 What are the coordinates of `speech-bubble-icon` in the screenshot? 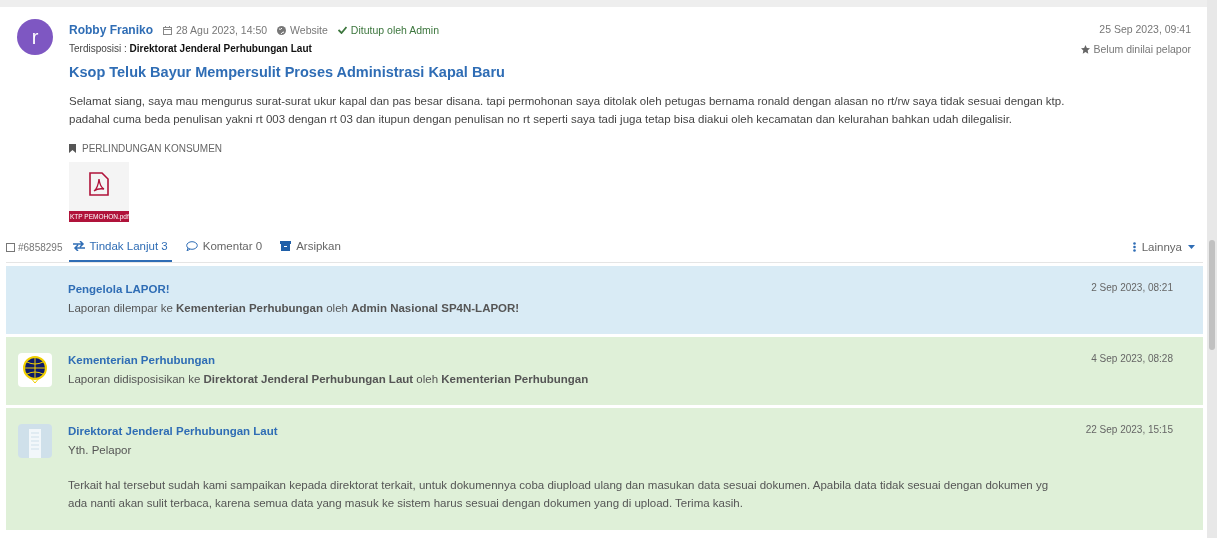 It's located at (191, 246).